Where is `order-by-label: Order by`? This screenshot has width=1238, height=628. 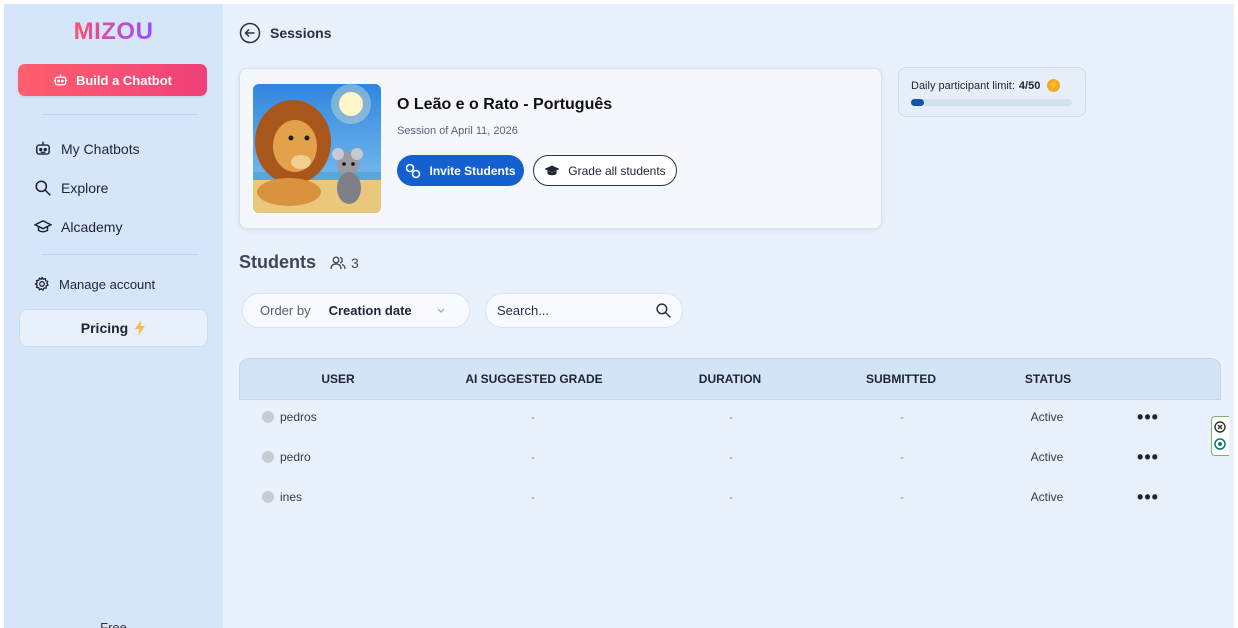
order-by-label: Order by is located at coordinates (285, 310).